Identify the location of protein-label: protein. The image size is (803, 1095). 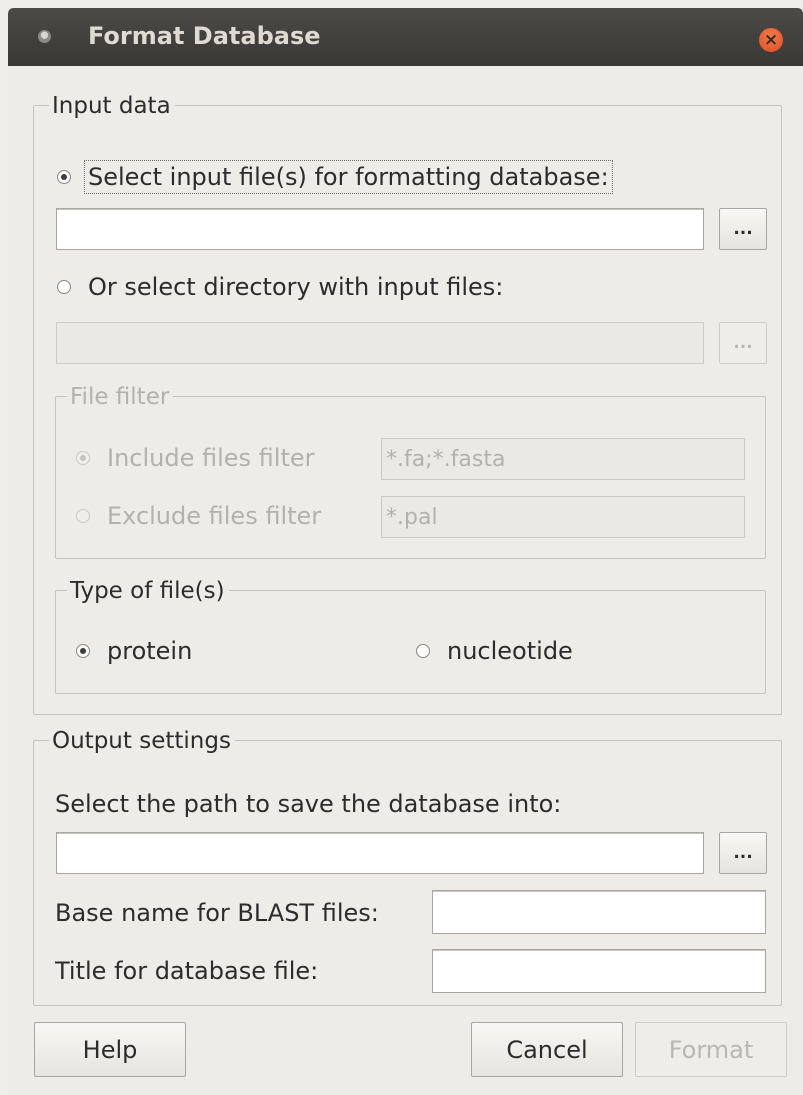
(149, 651).